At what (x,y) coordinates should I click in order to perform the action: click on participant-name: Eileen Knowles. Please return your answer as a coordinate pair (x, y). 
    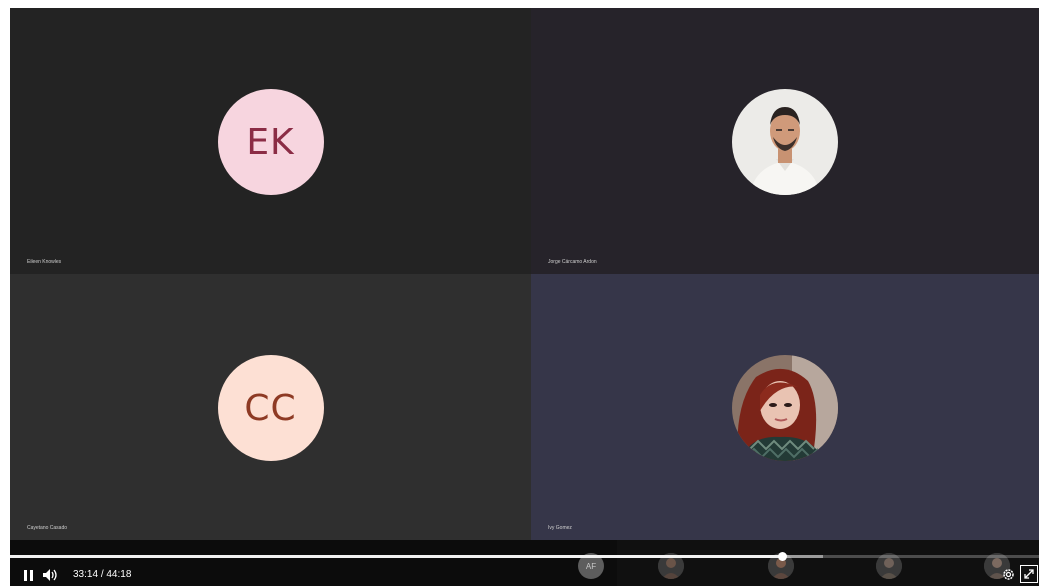
    Looking at the image, I should click on (44, 262).